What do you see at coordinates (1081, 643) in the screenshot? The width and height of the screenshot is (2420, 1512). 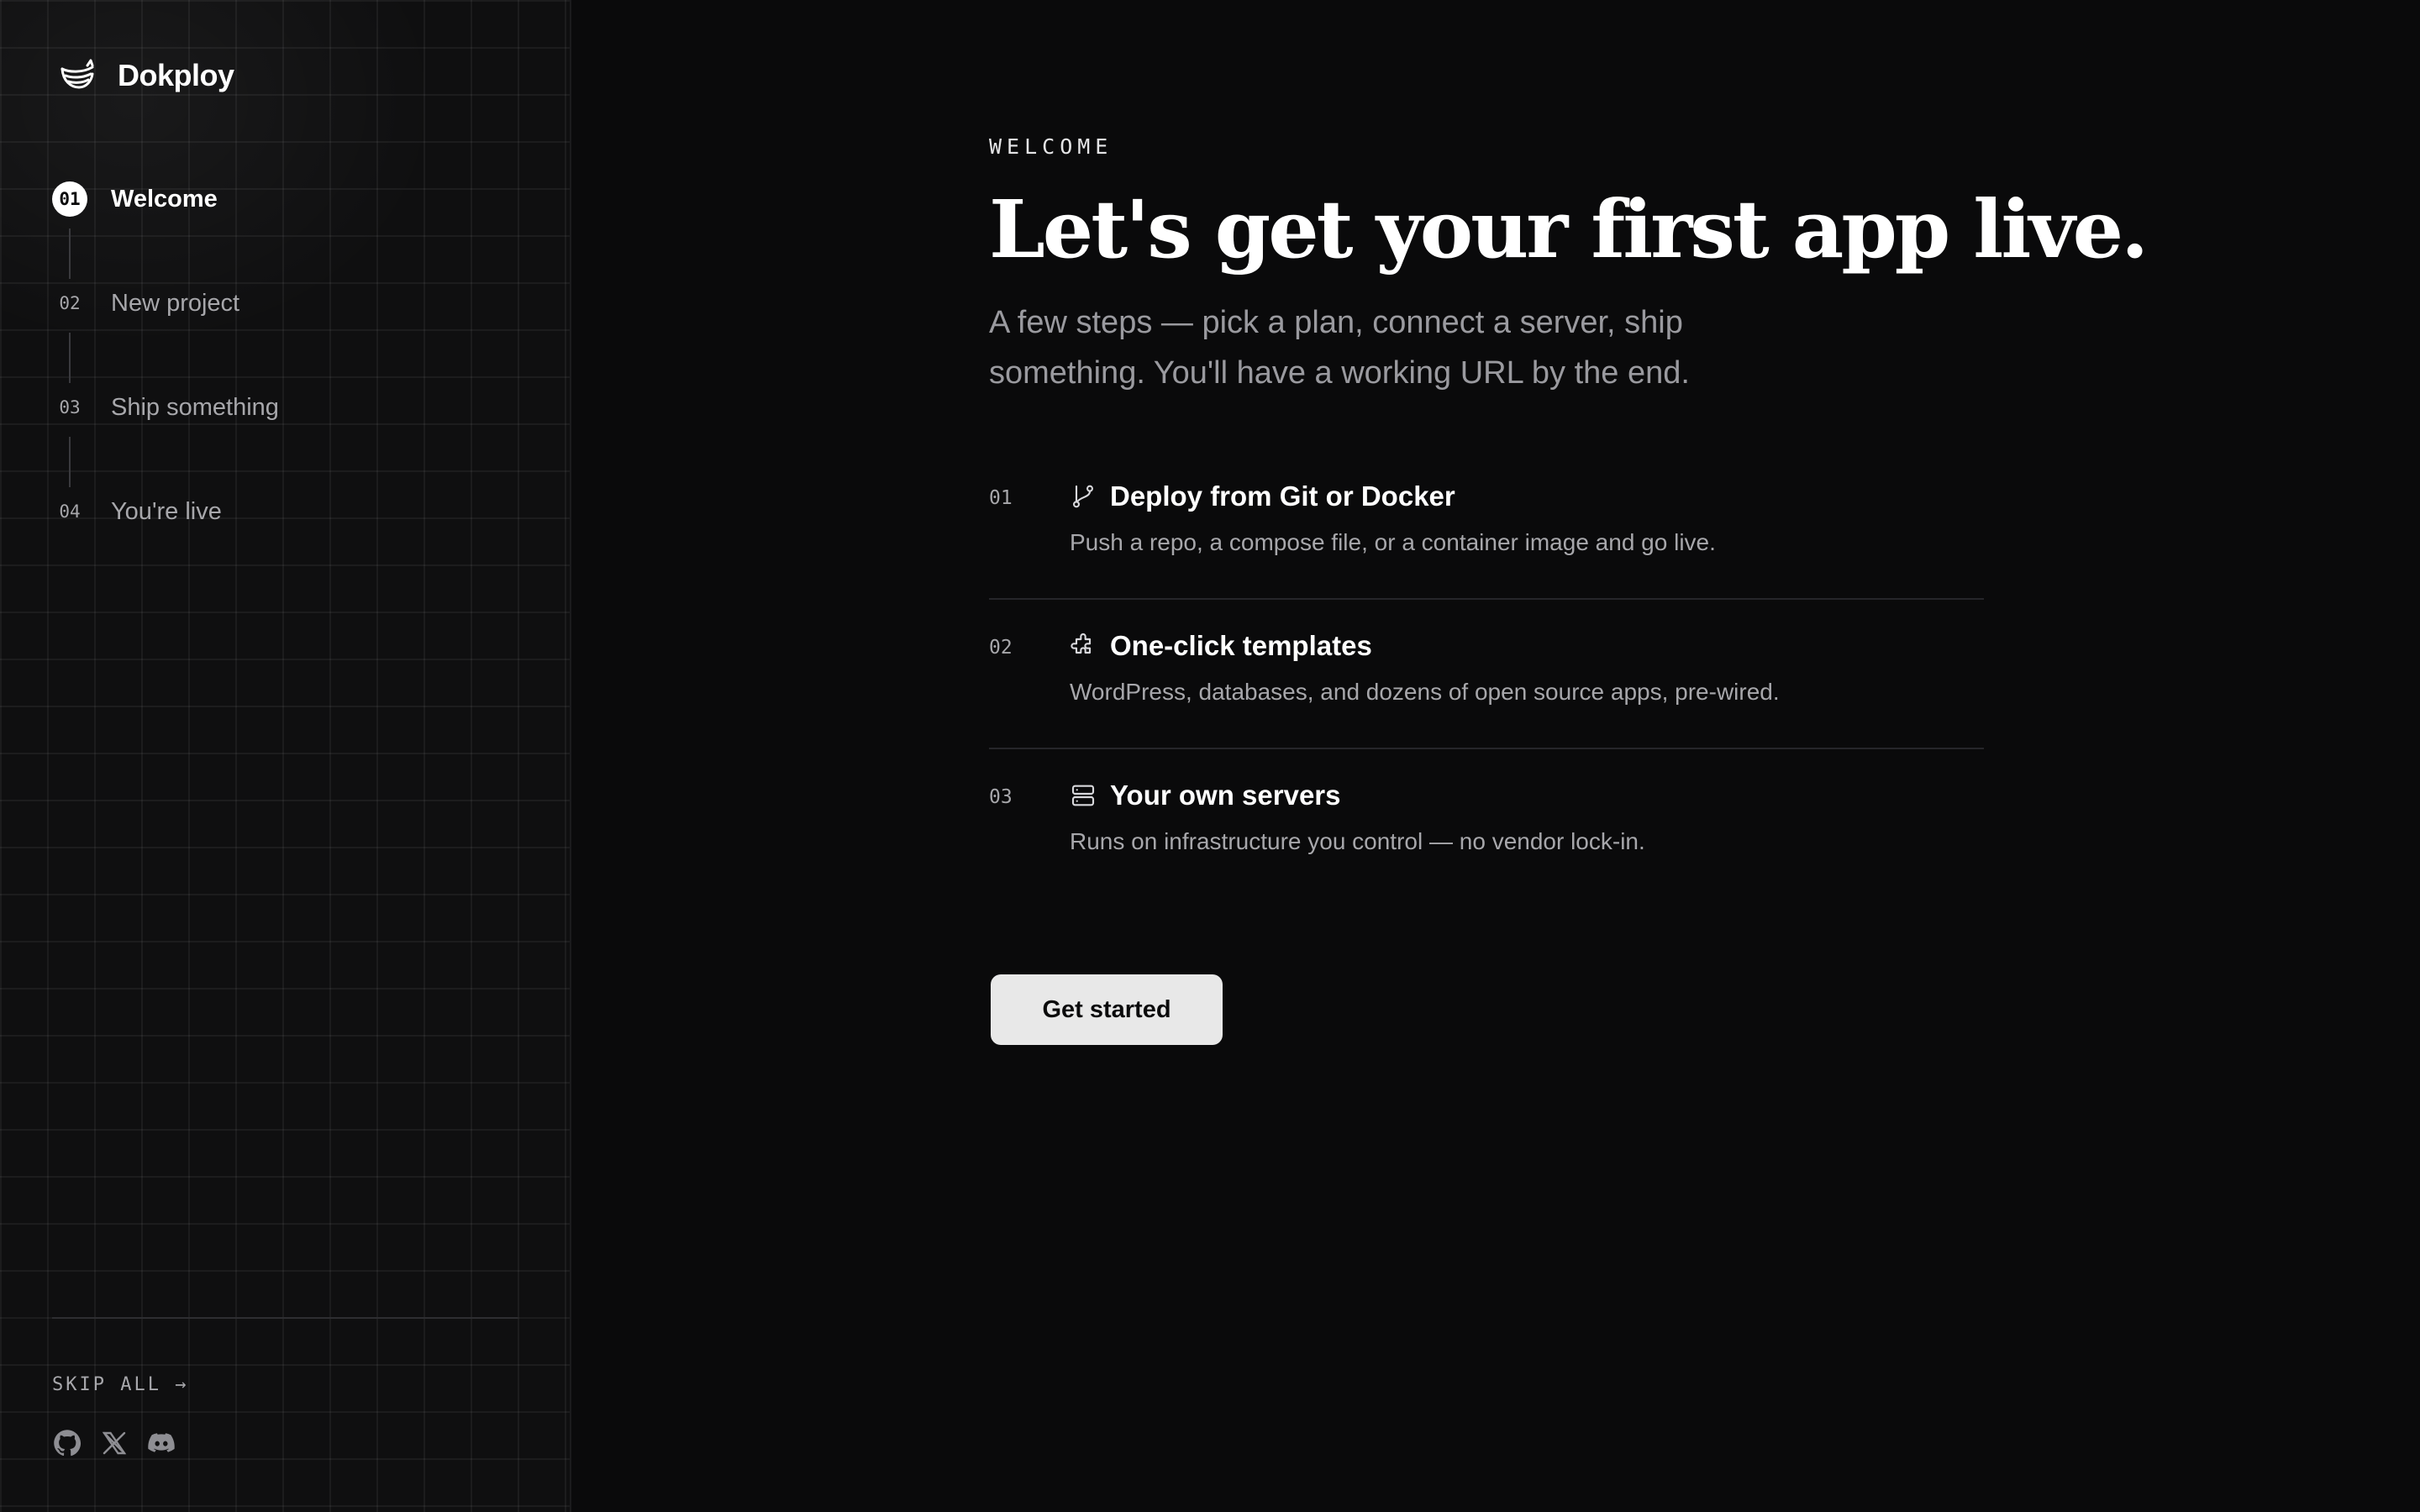 I see `puzzle-icon` at bounding box center [1081, 643].